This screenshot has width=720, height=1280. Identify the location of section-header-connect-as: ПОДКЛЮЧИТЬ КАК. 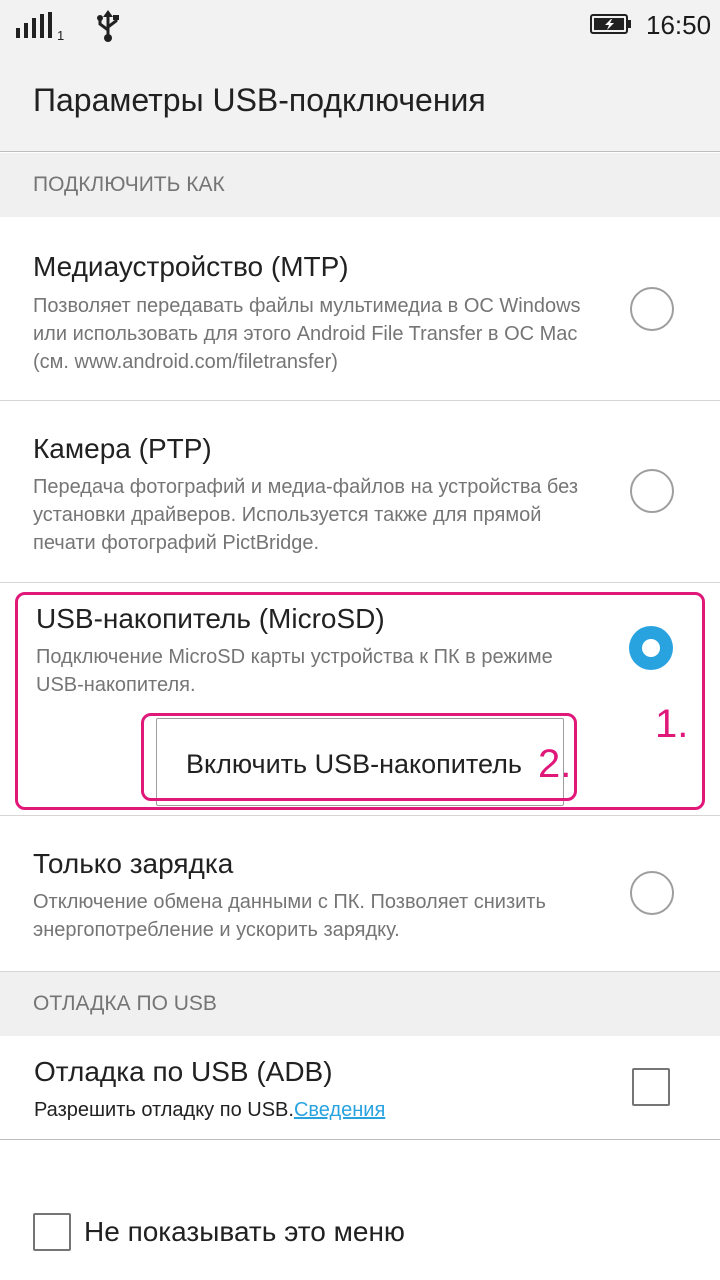
(360, 185).